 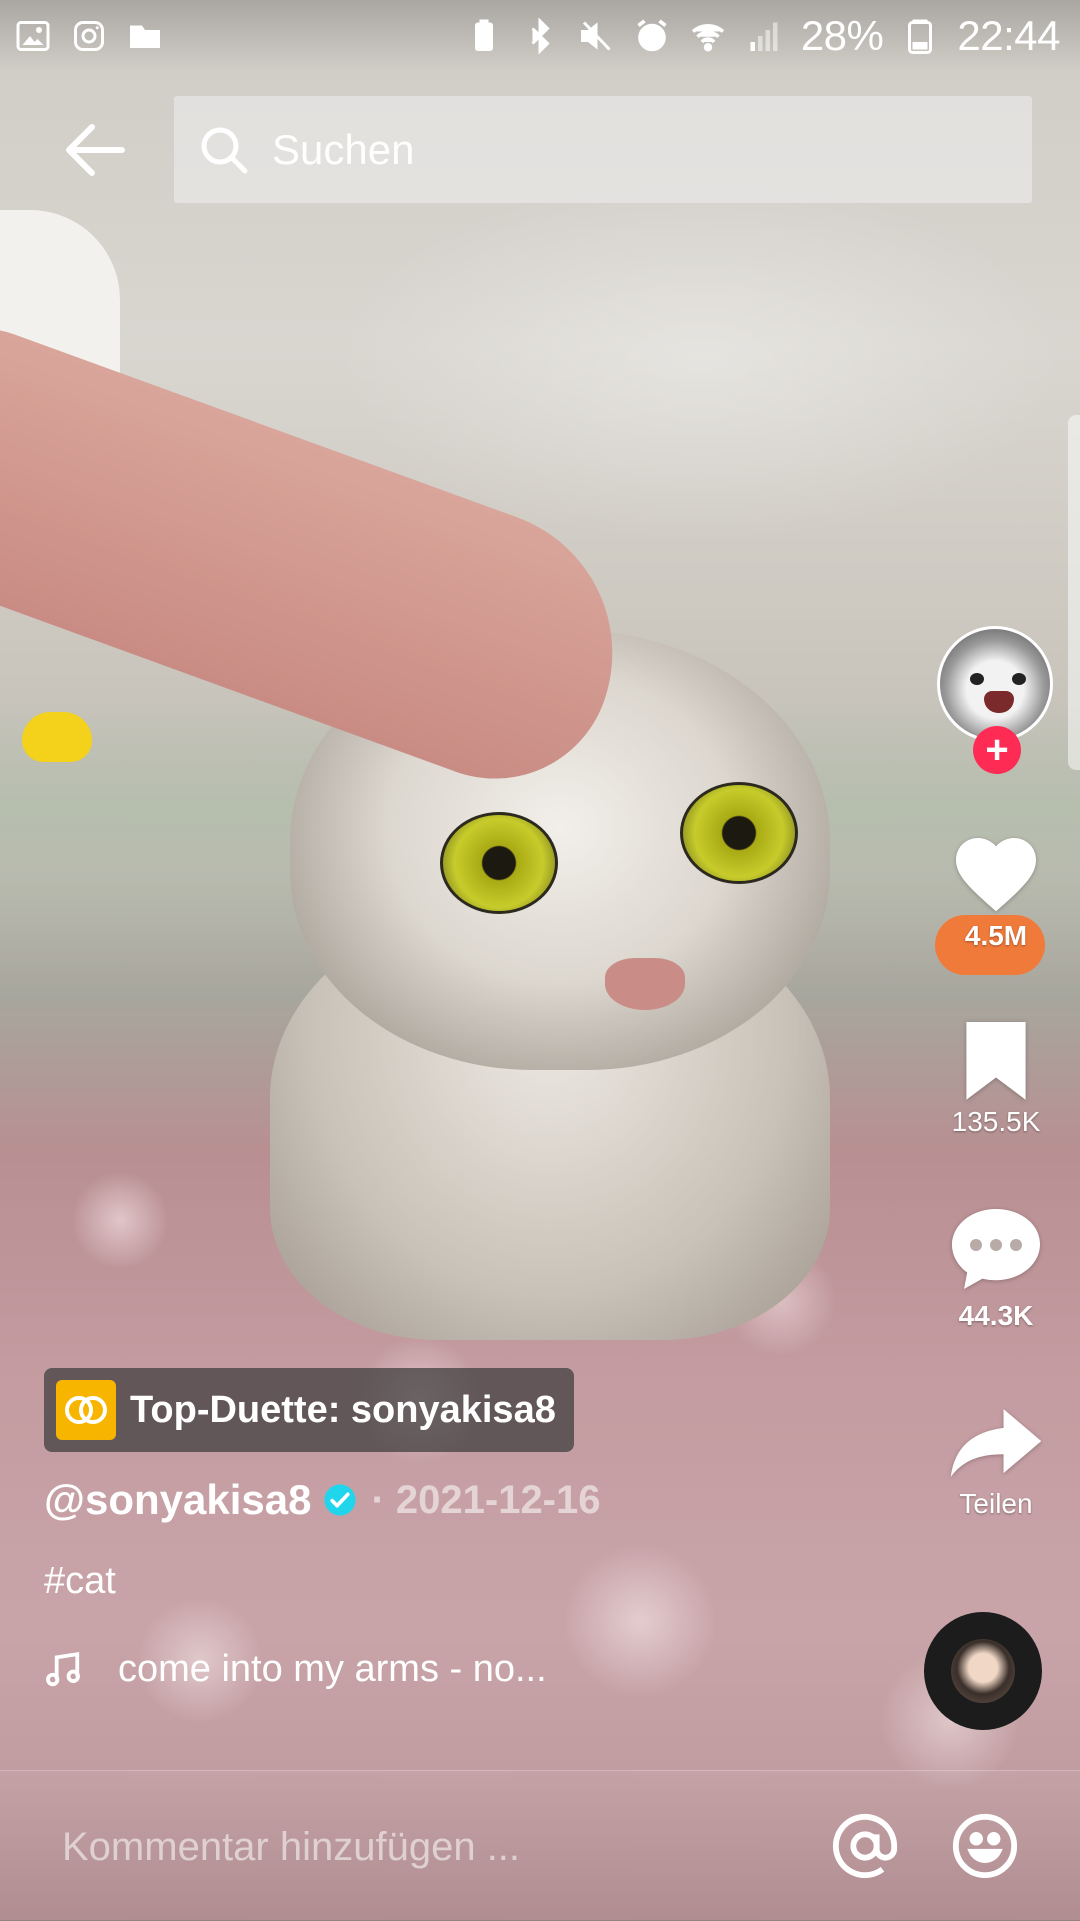 What do you see at coordinates (322, 1500) in the screenshot?
I see `author-row: @sonyakisa8 · 2021-12-16` at bounding box center [322, 1500].